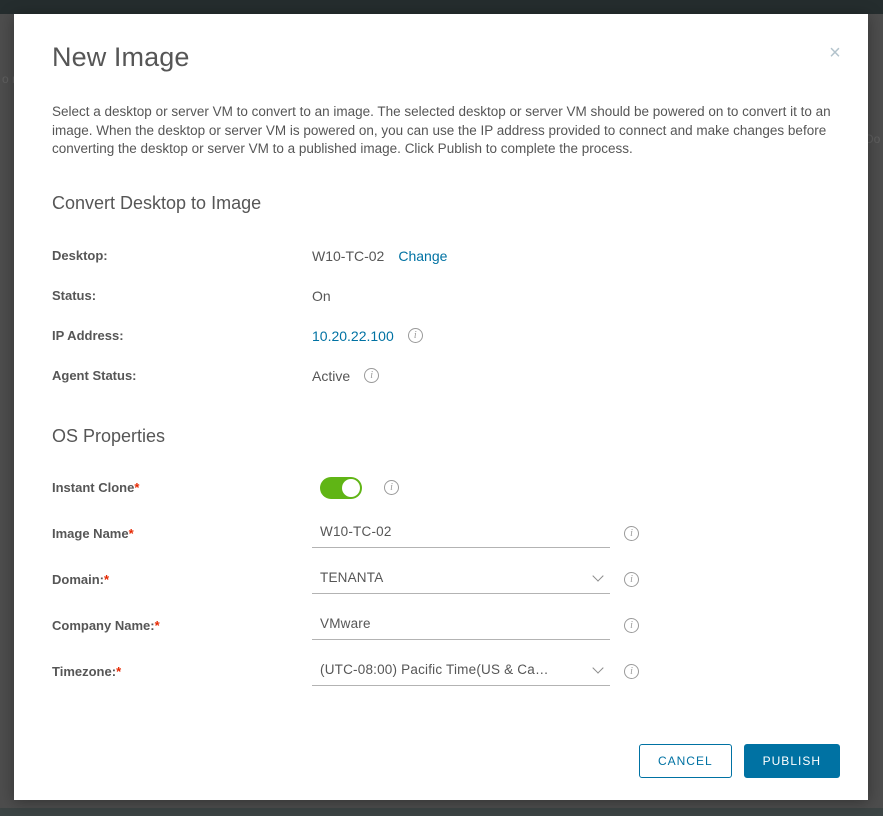 Image resolution: width=883 pixels, height=816 pixels. I want to click on form-label-image-name: Image Name*, so click(182, 533).